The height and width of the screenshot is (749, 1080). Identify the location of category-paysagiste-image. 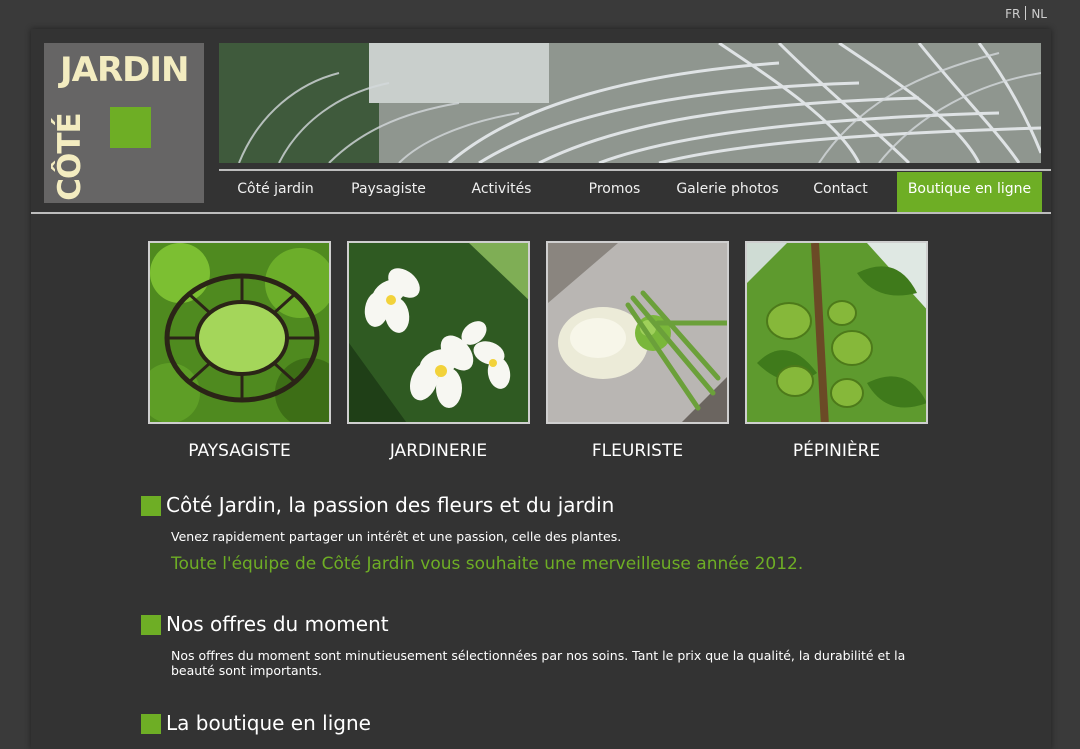
(239, 332).